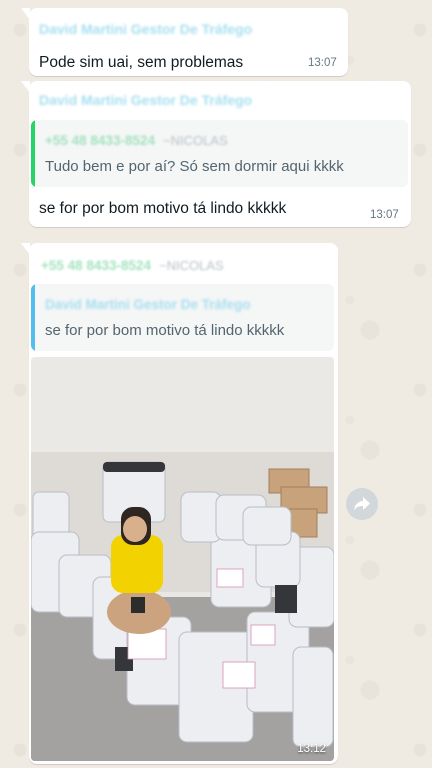  I want to click on message-sender-phone: +55 48 8433-8524, so click(96, 265).